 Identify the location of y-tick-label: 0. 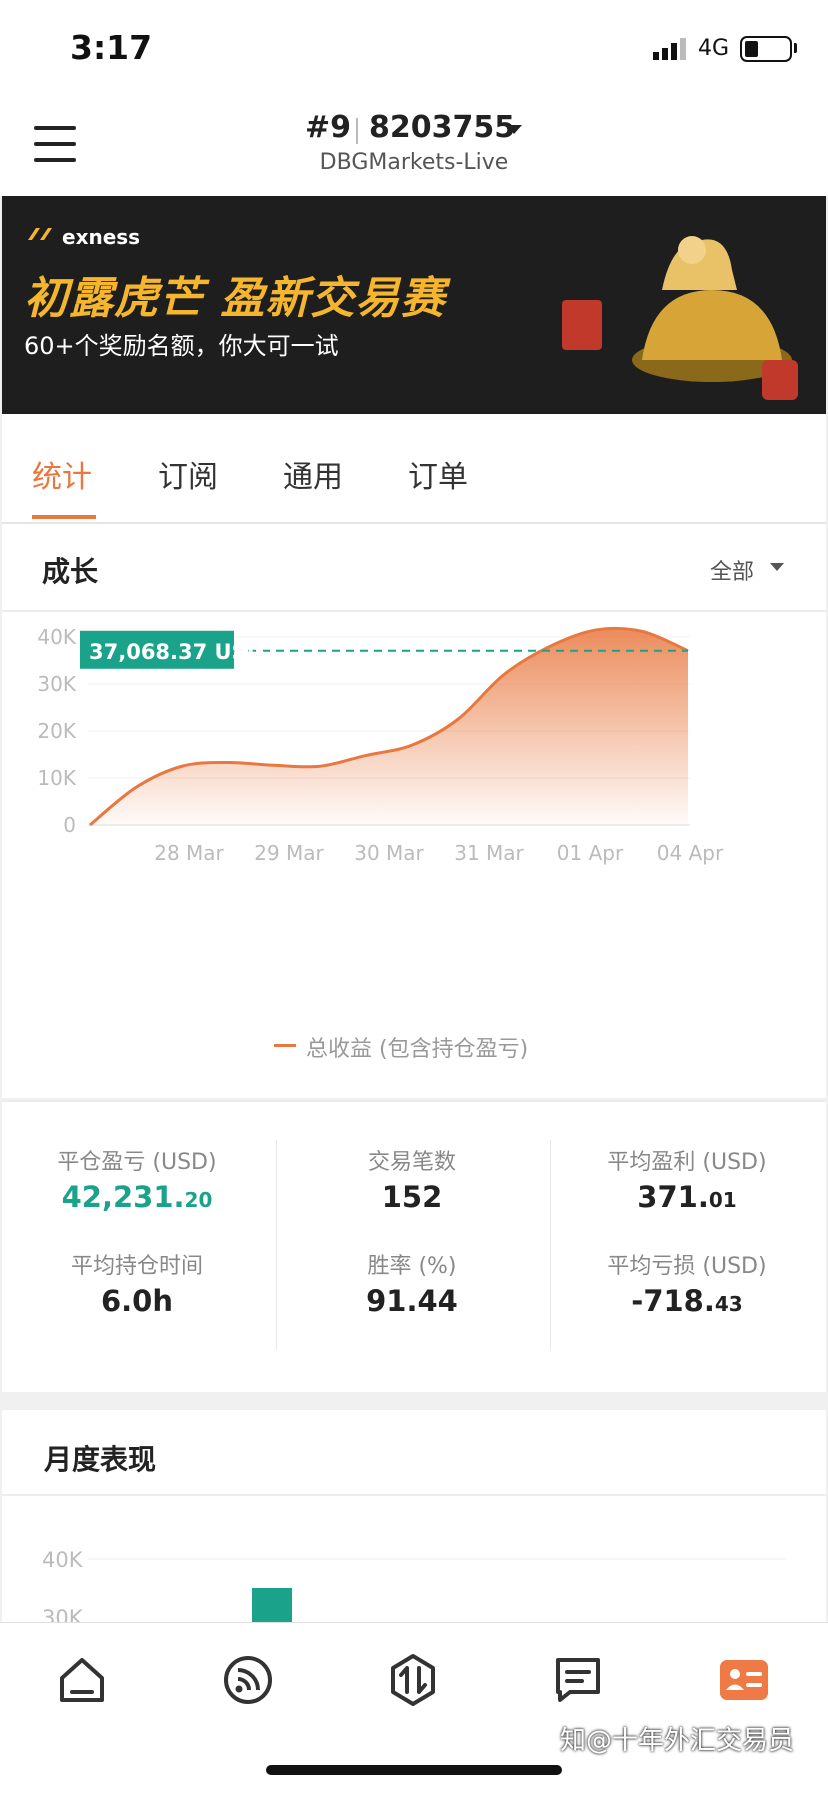
(69, 825).